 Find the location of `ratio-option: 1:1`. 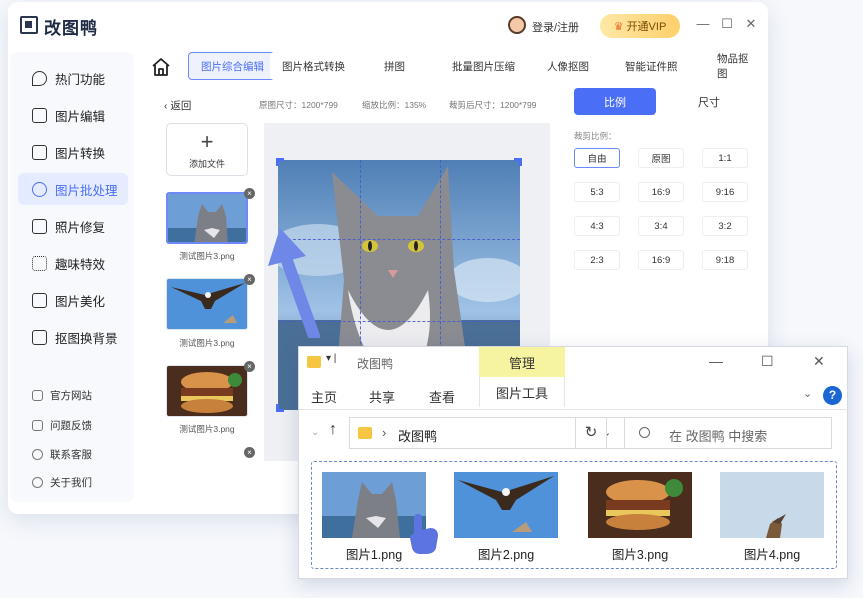

ratio-option: 1:1 is located at coordinates (725, 158).